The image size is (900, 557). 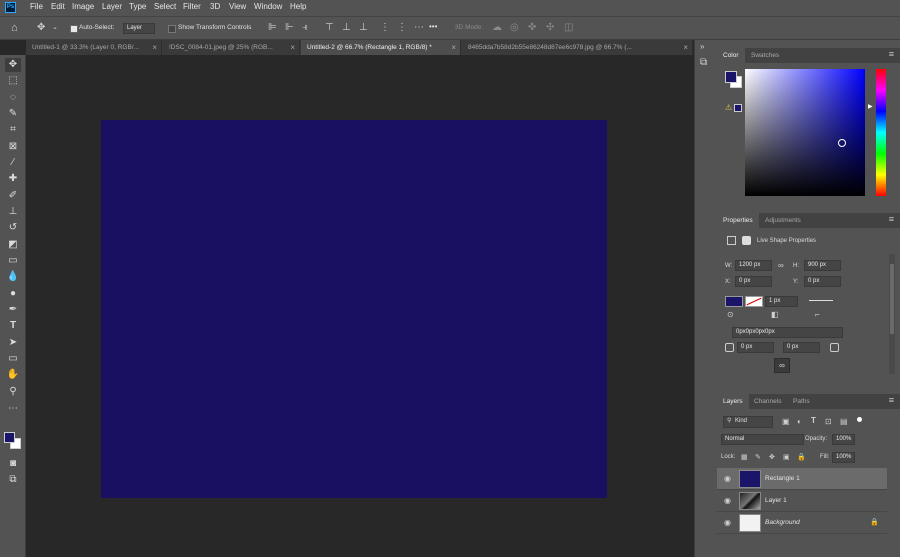 What do you see at coordinates (781, 301) in the screenshot?
I see `stroke-width-field: 1 px` at bounding box center [781, 301].